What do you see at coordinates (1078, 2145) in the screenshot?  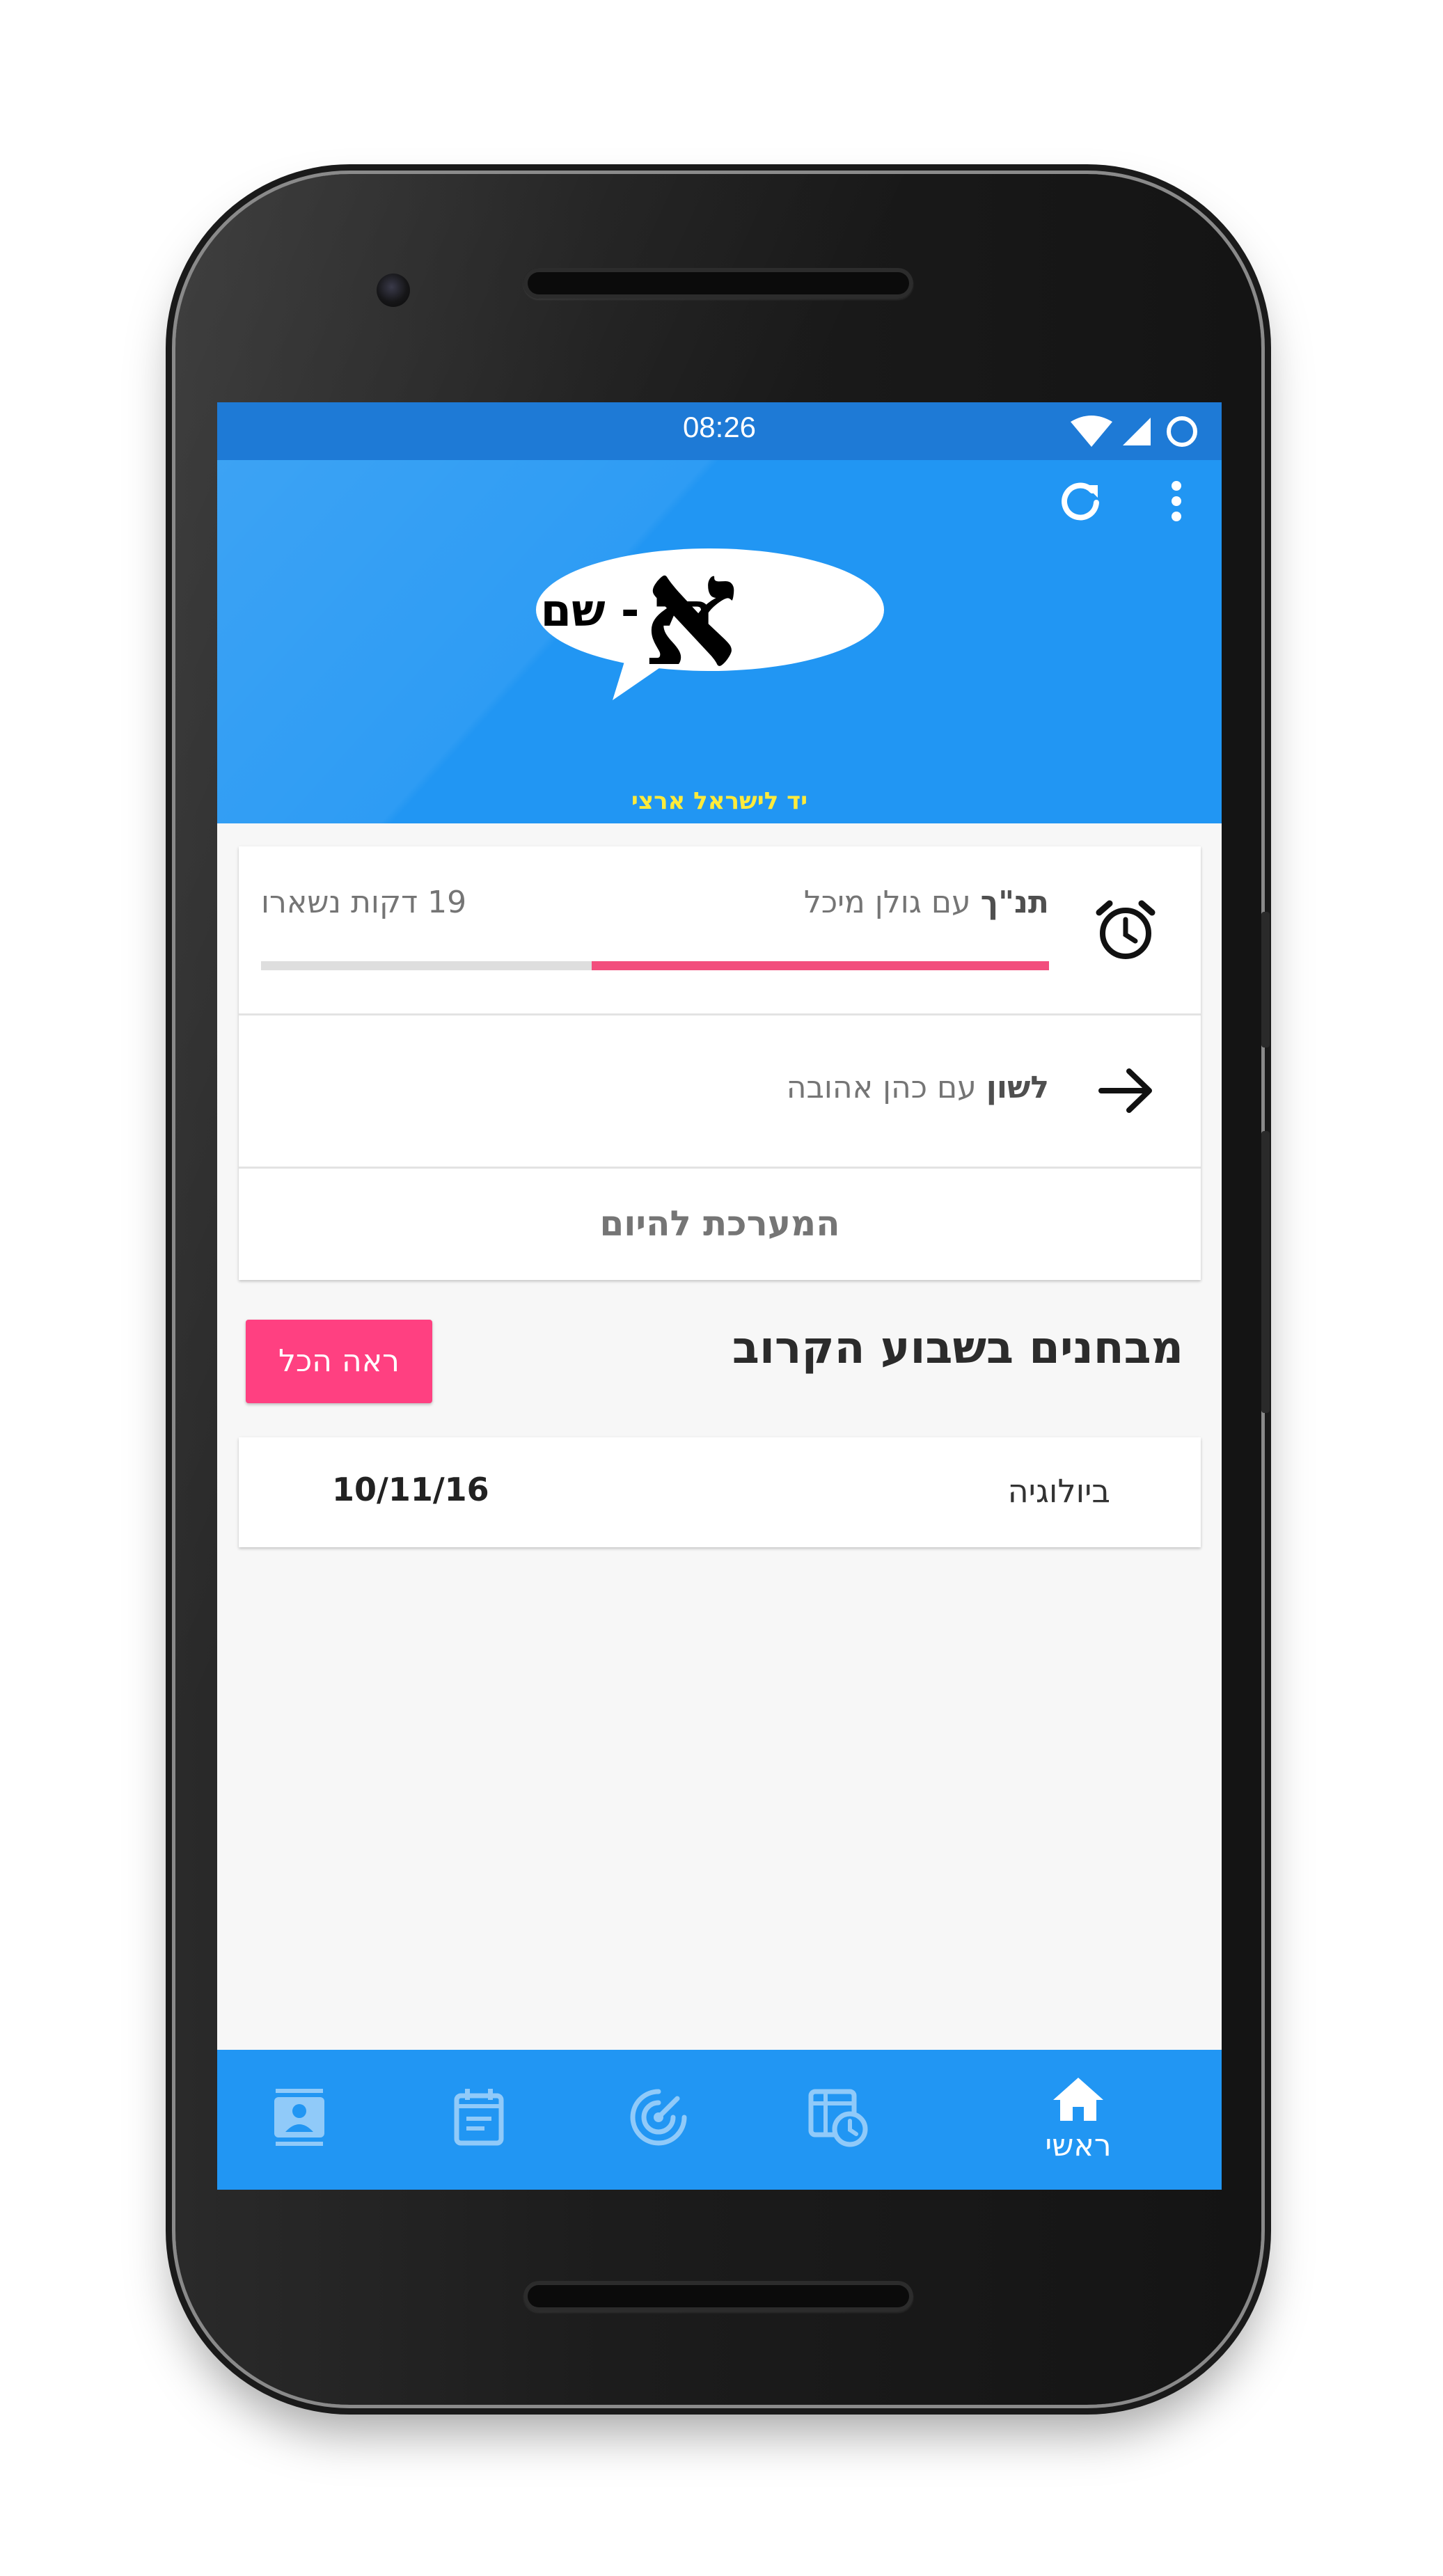 I see `nav-home-label: ראשי` at bounding box center [1078, 2145].